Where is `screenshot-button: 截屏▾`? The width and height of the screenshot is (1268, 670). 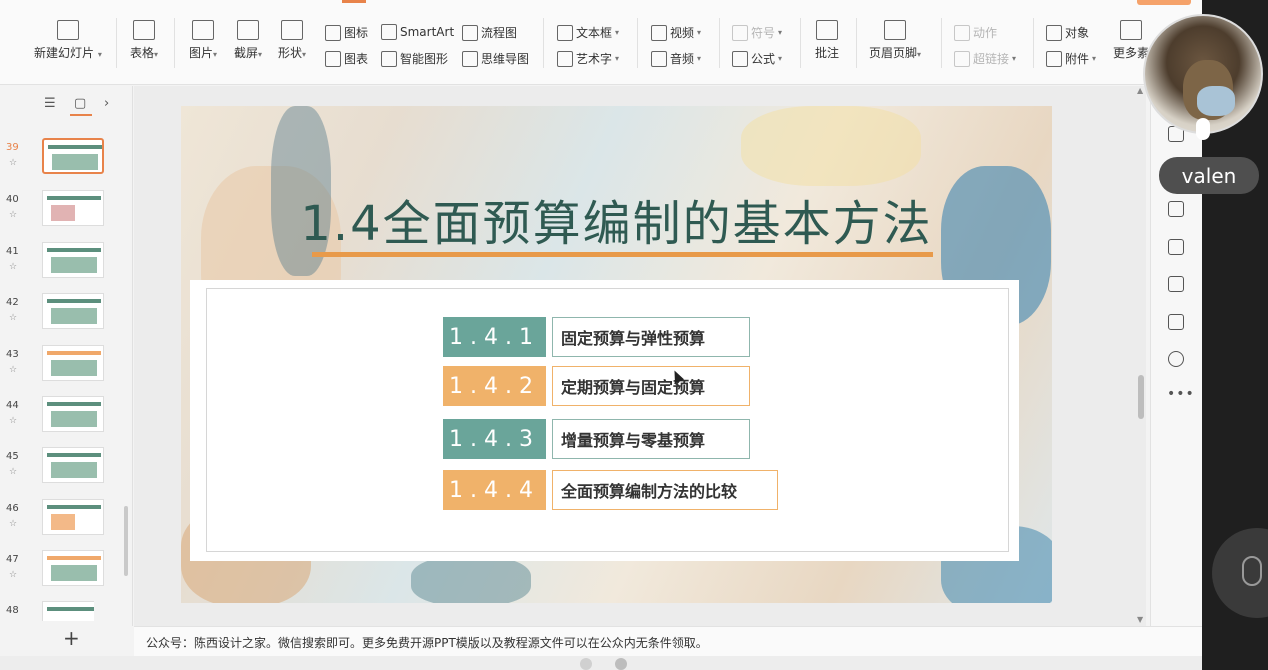
screenshot-button: 截屏▾ is located at coordinates (248, 40).